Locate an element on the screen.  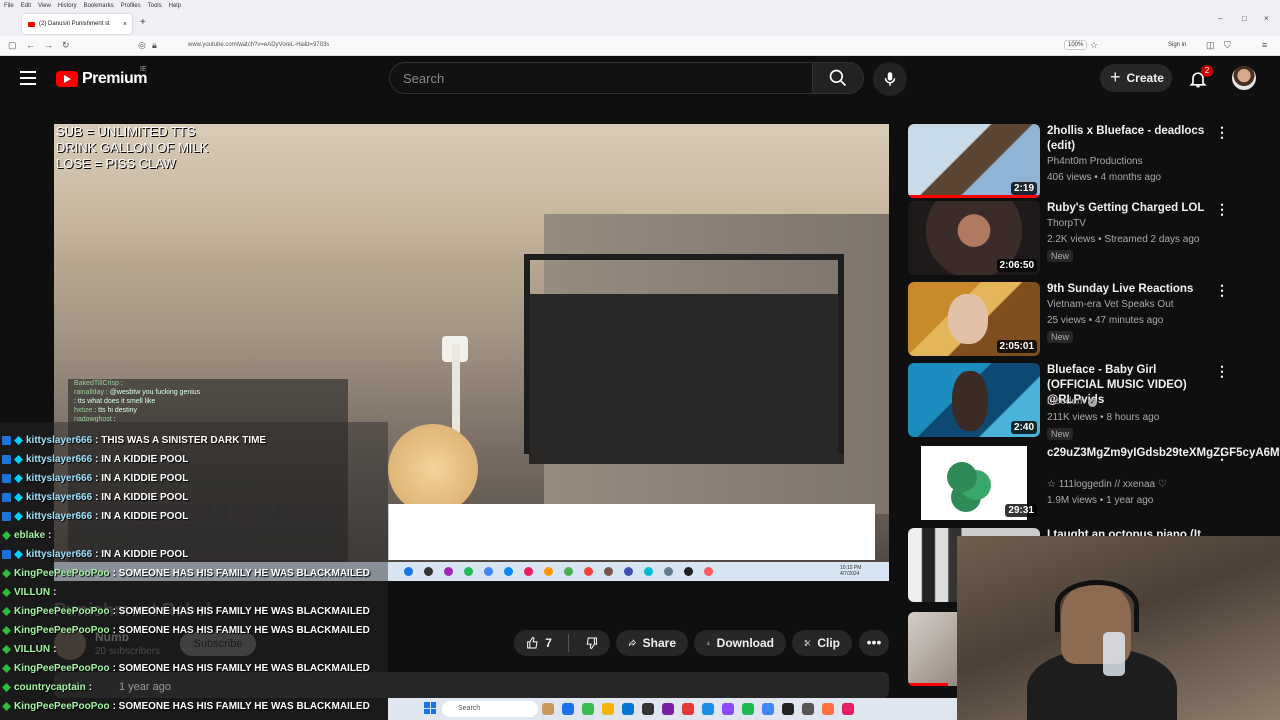
channel-name: Ph4nt0m Productions is located at coordinates (1095, 161).